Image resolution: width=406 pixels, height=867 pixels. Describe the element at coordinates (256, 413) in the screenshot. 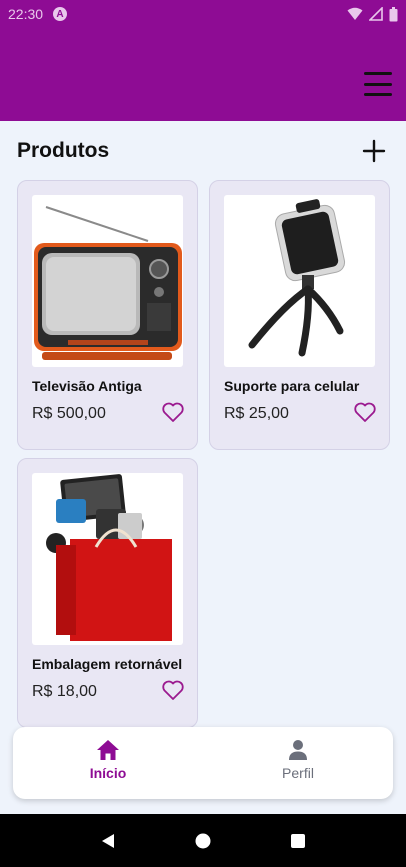

I see `product-price: R$ 25,00` at that location.